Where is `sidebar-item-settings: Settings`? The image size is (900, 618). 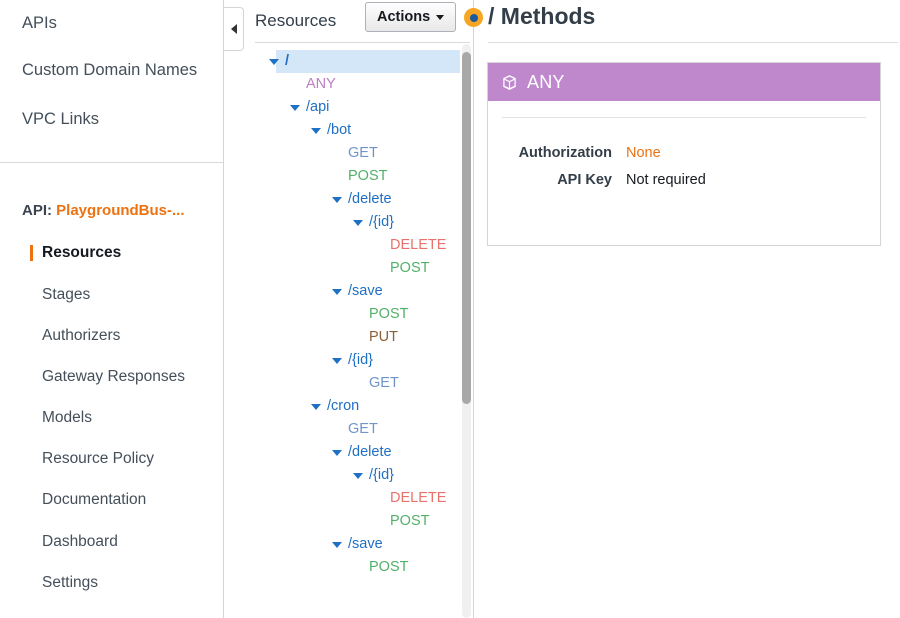 sidebar-item-settings: Settings is located at coordinates (70, 583).